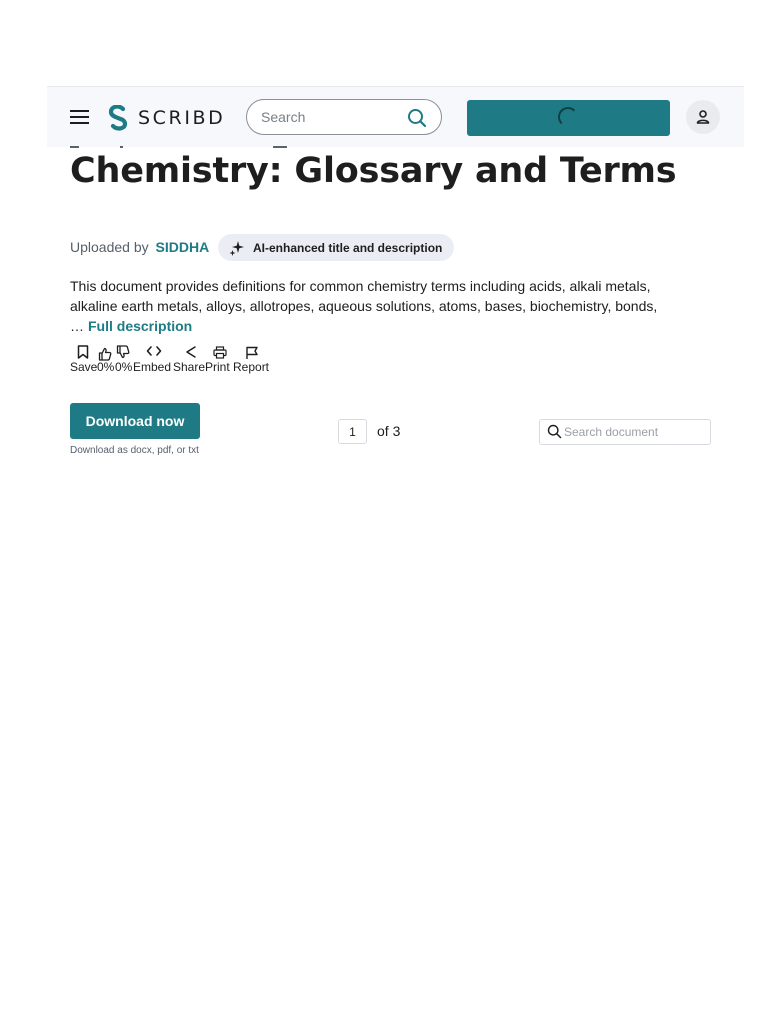 The width and height of the screenshot is (768, 1024). What do you see at coordinates (189, 367) in the screenshot?
I see `share-label: Share` at bounding box center [189, 367].